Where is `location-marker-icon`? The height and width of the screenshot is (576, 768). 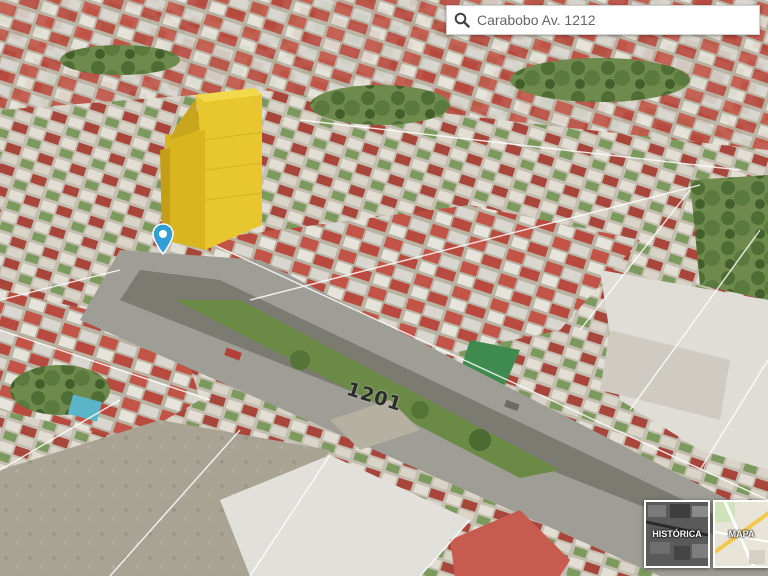
location-marker-icon is located at coordinates (163, 239).